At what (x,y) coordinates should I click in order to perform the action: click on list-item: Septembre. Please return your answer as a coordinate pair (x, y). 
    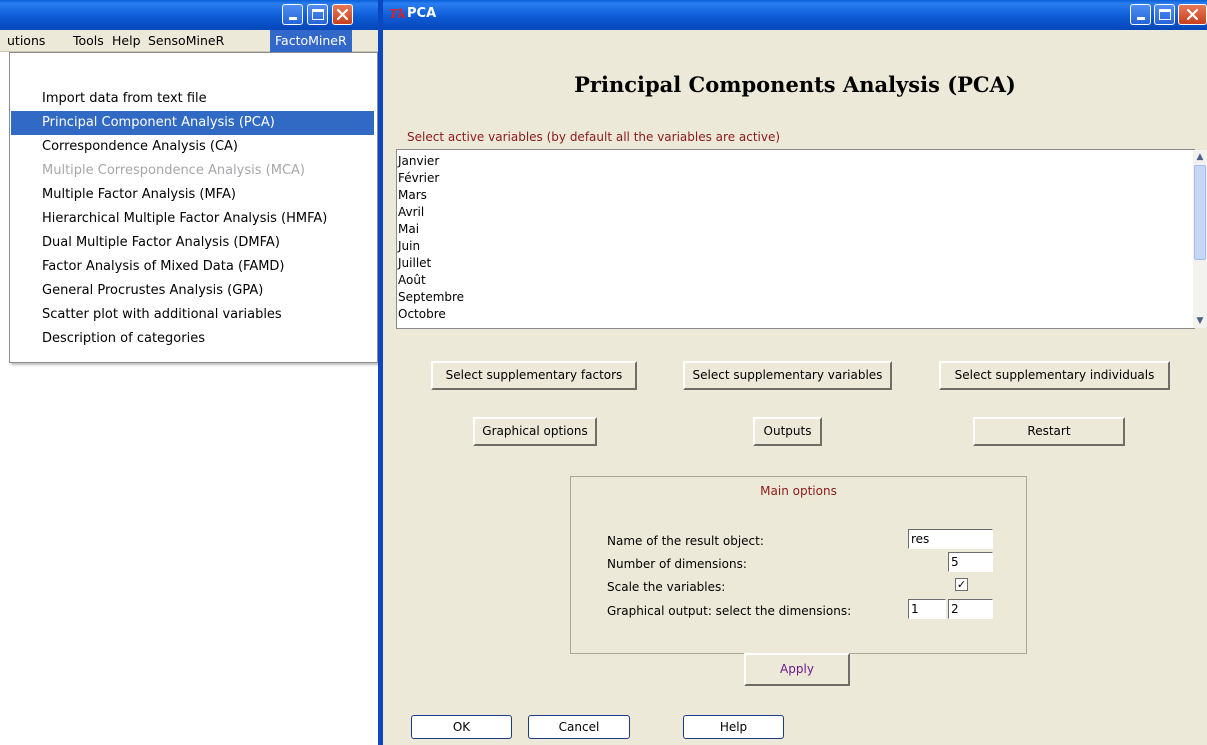
    Looking at the image, I should click on (431, 297).